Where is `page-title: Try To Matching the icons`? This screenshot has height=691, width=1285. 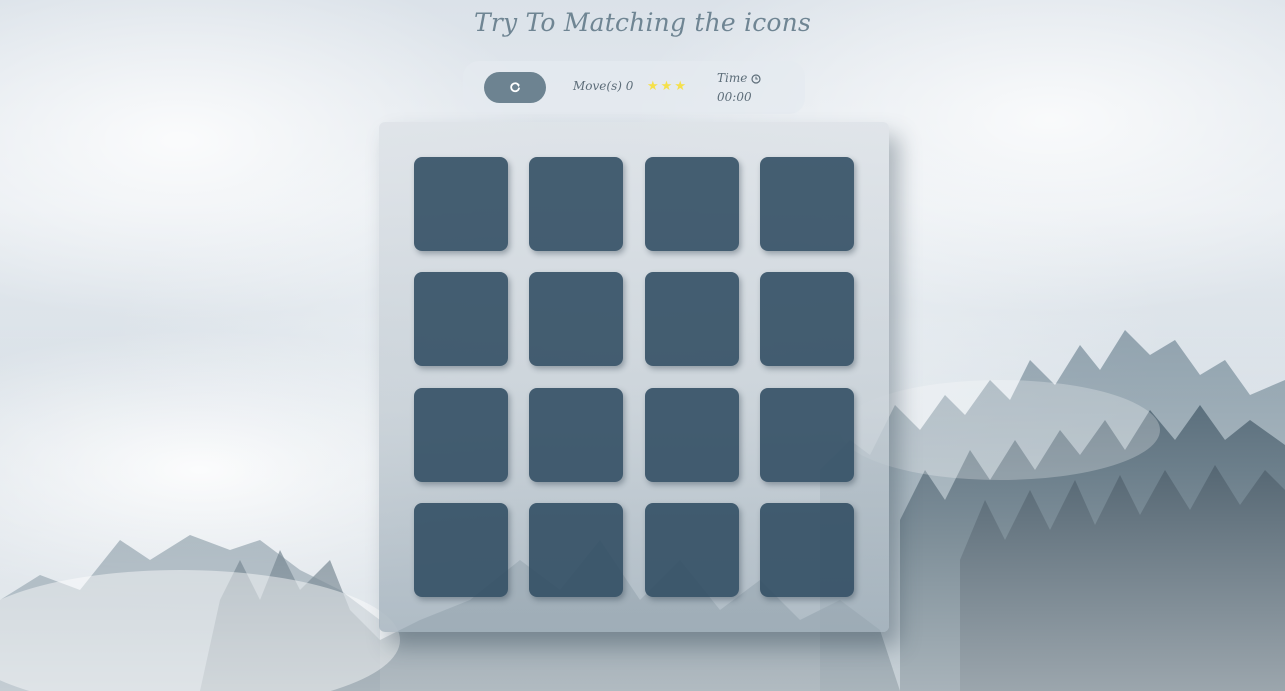
page-title: Try To Matching the icons is located at coordinates (642, 22).